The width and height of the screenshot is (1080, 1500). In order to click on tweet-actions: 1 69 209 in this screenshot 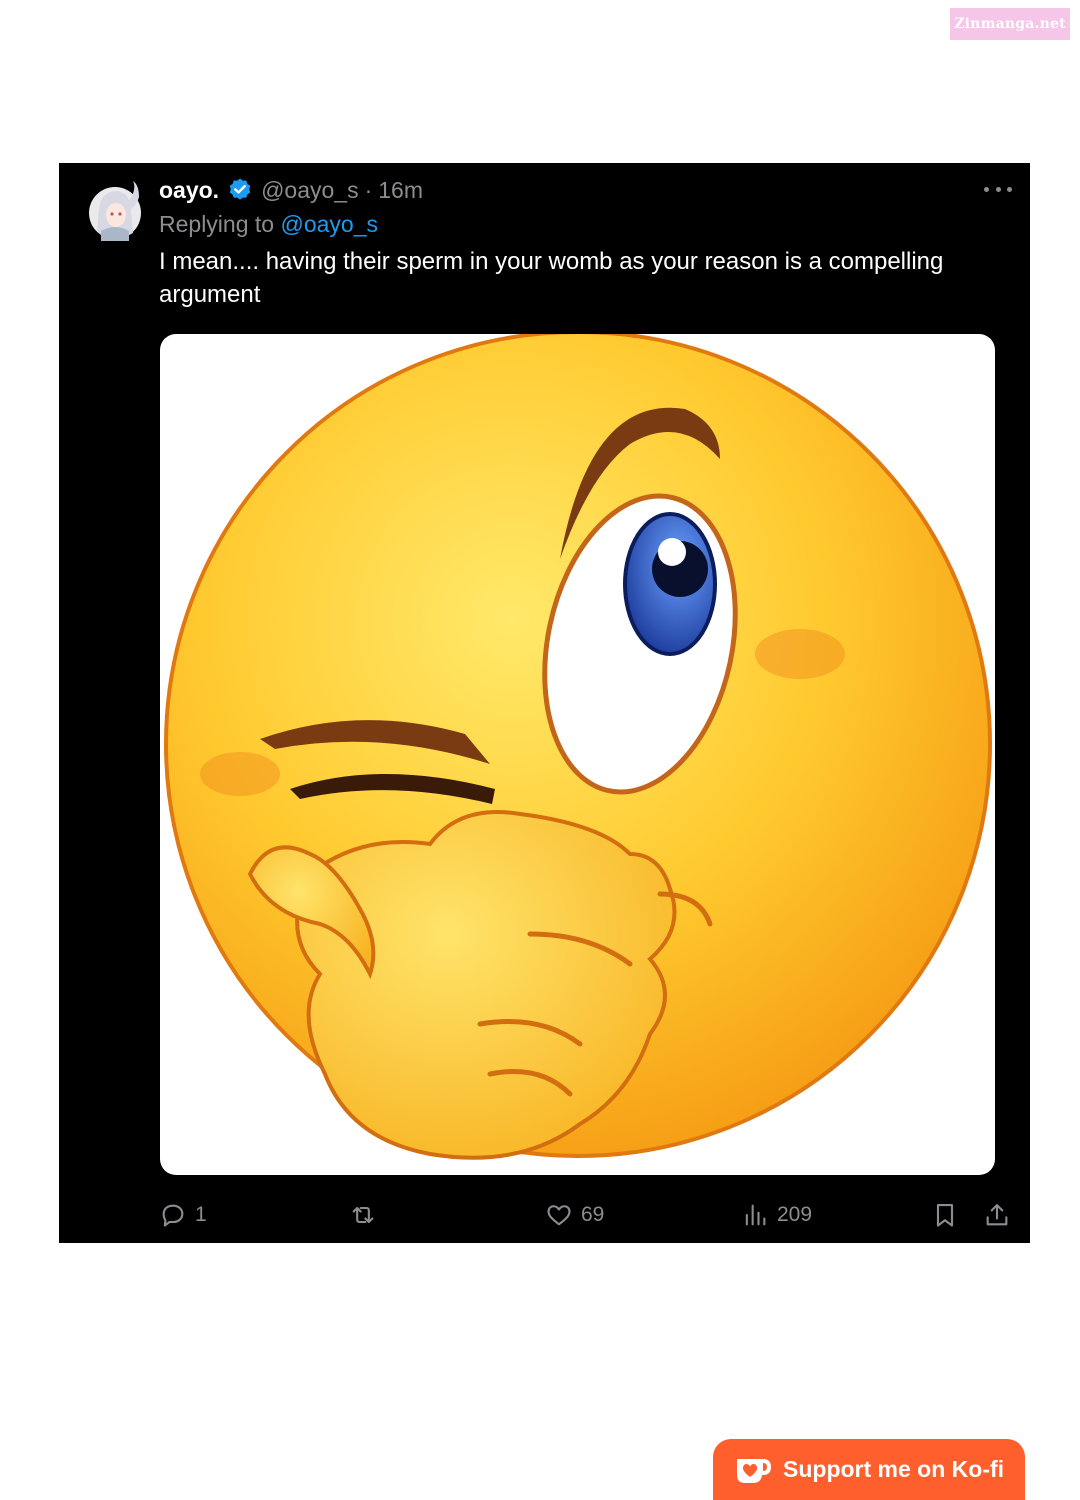, I will do `click(588, 1215)`.